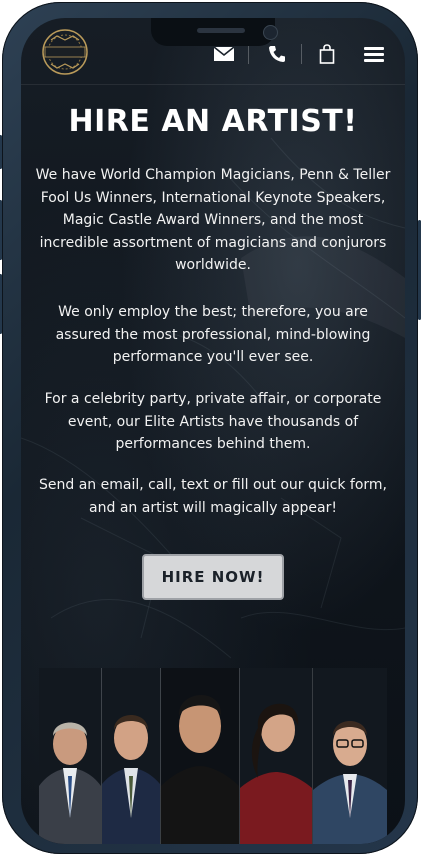  I want to click on phone-icon, so click(277, 54).